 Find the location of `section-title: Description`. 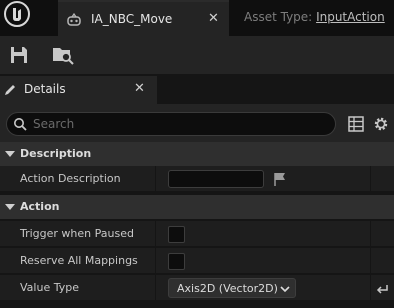

section-title: Description is located at coordinates (56, 153).